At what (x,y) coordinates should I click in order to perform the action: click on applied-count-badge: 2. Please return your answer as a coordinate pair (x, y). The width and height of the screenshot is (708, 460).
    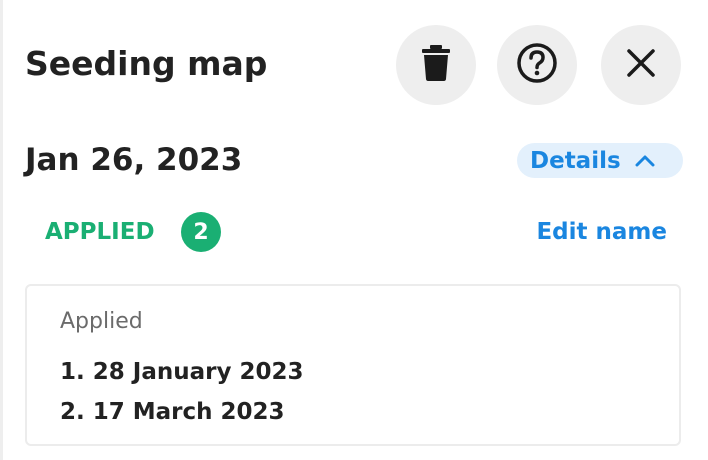
    Looking at the image, I should click on (201, 232).